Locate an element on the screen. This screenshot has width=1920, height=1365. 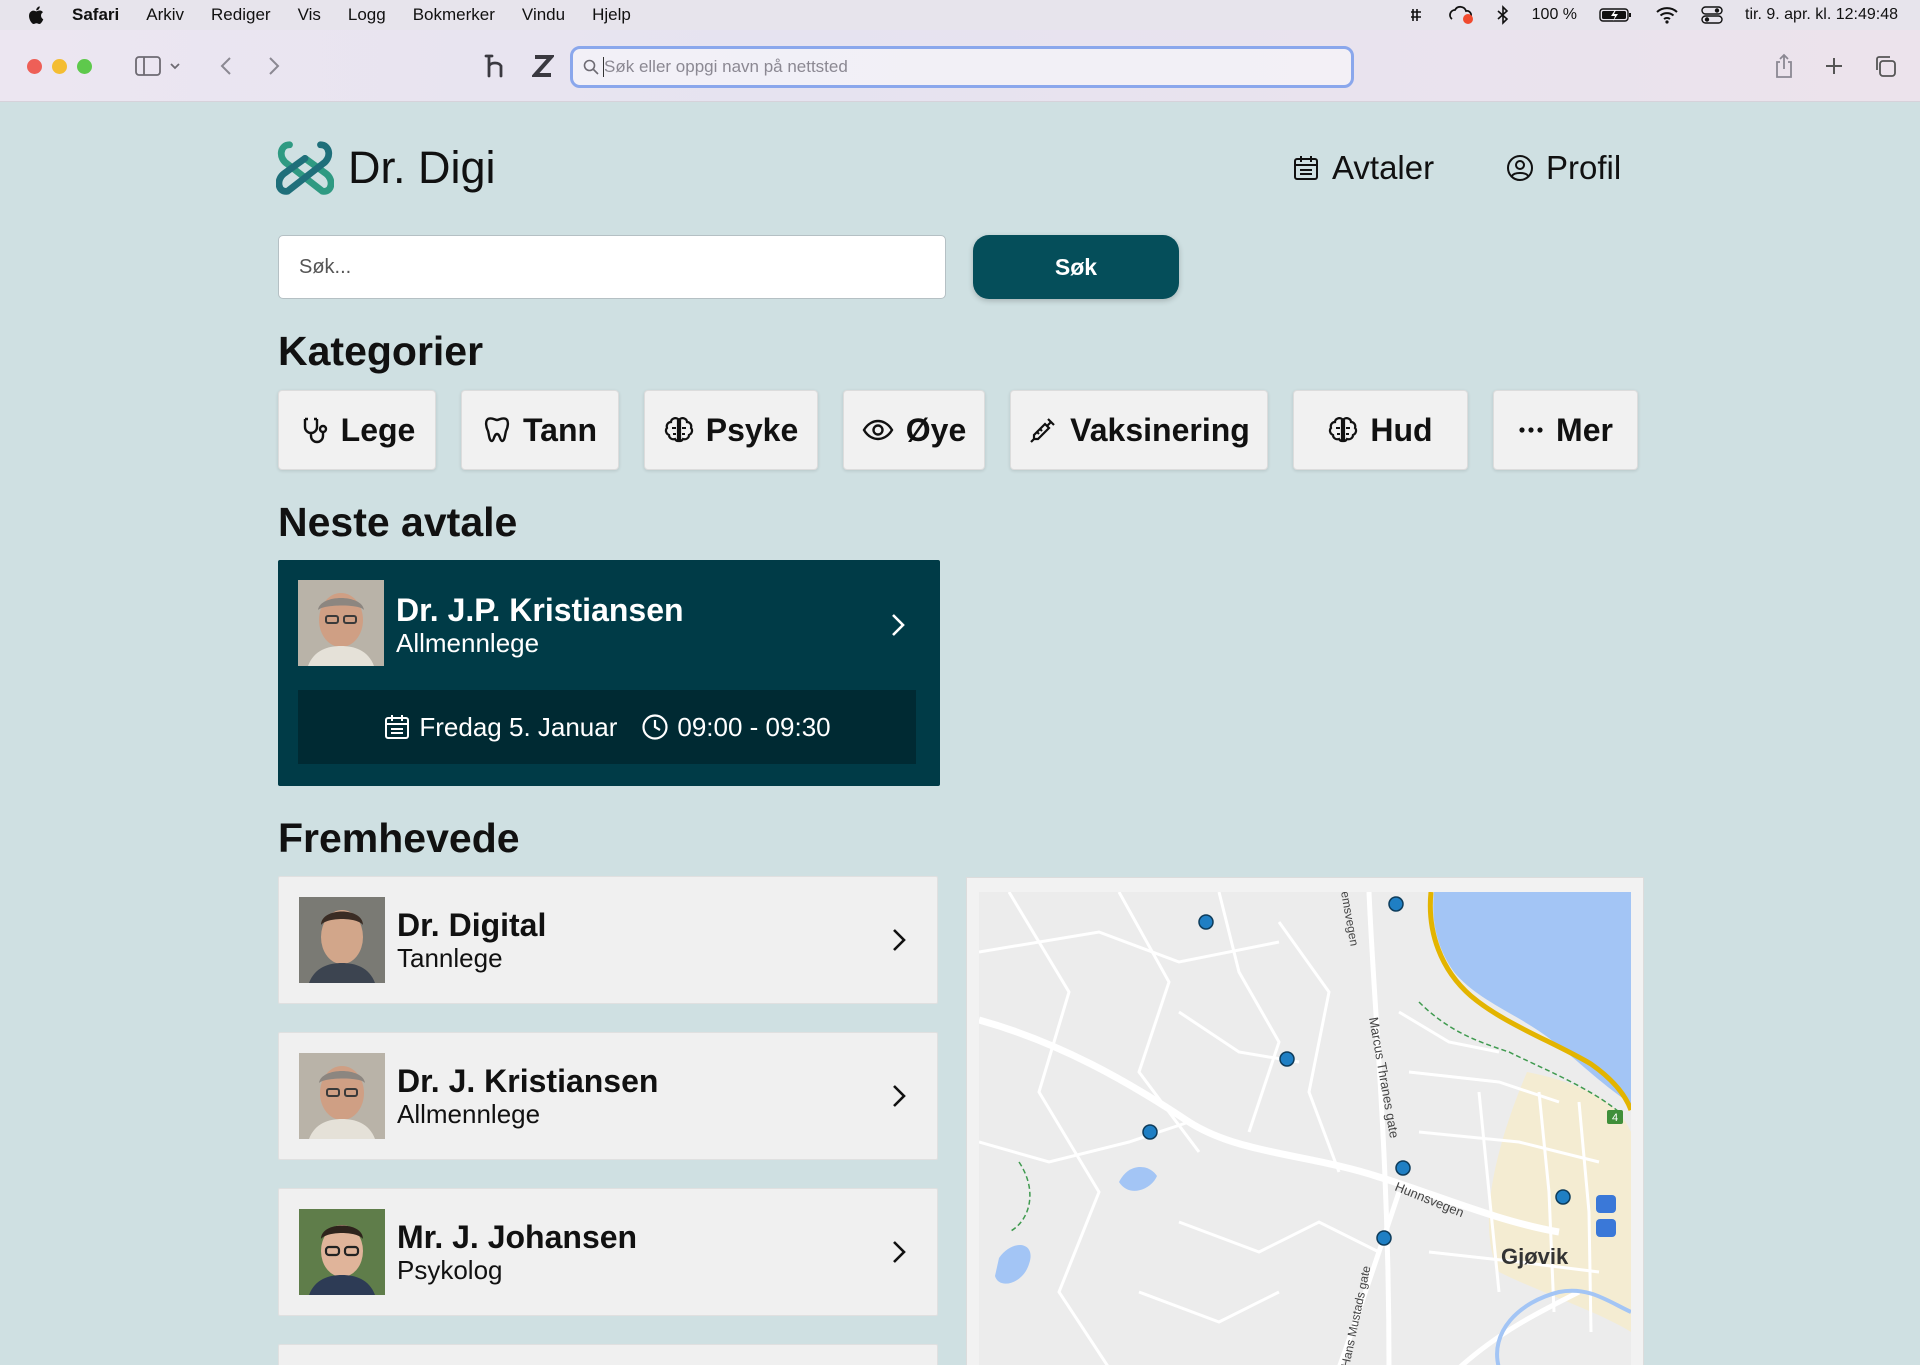
category-lege: Lege is located at coordinates (357, 430).